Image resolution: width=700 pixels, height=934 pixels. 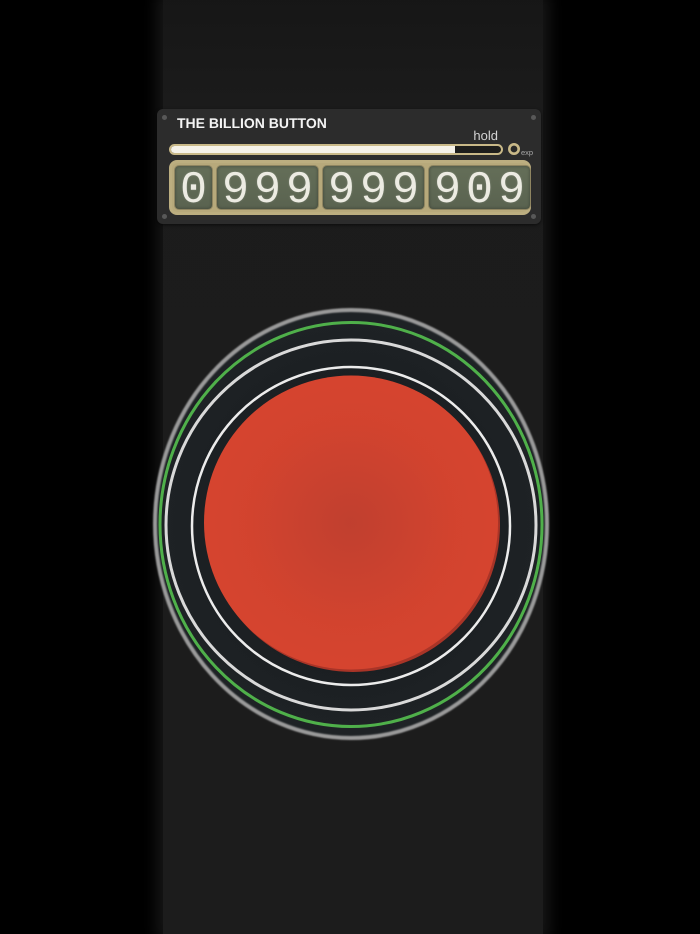 What do you see at coordinates (514, 149) in the screenshot?
I see `ring-icon` at bounding box center [514, 149].